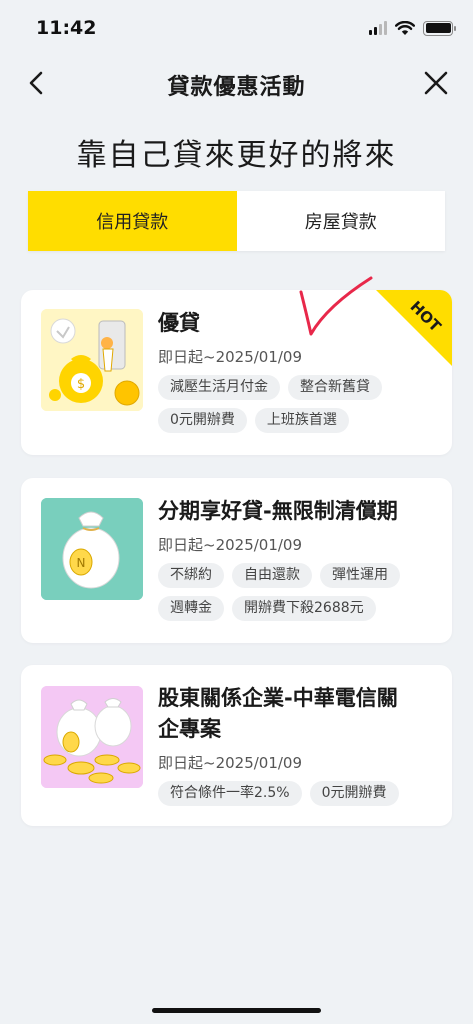 The height and width of the screenshot is (1024, 473). I want to click on svg-text: N, so click(81, 563).